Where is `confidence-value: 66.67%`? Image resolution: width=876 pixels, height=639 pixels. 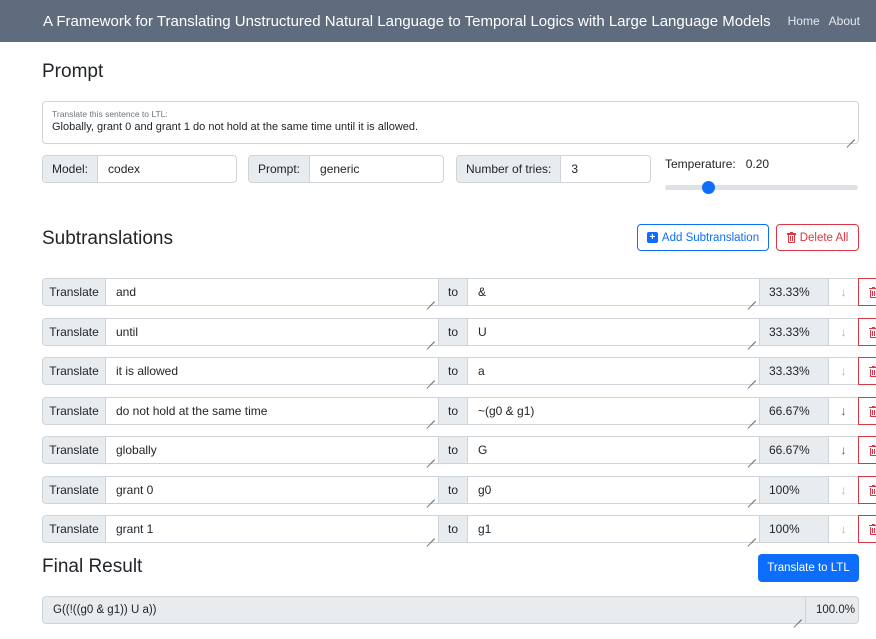
confidence-value: 66.67% is located at coordinates (794, 411).